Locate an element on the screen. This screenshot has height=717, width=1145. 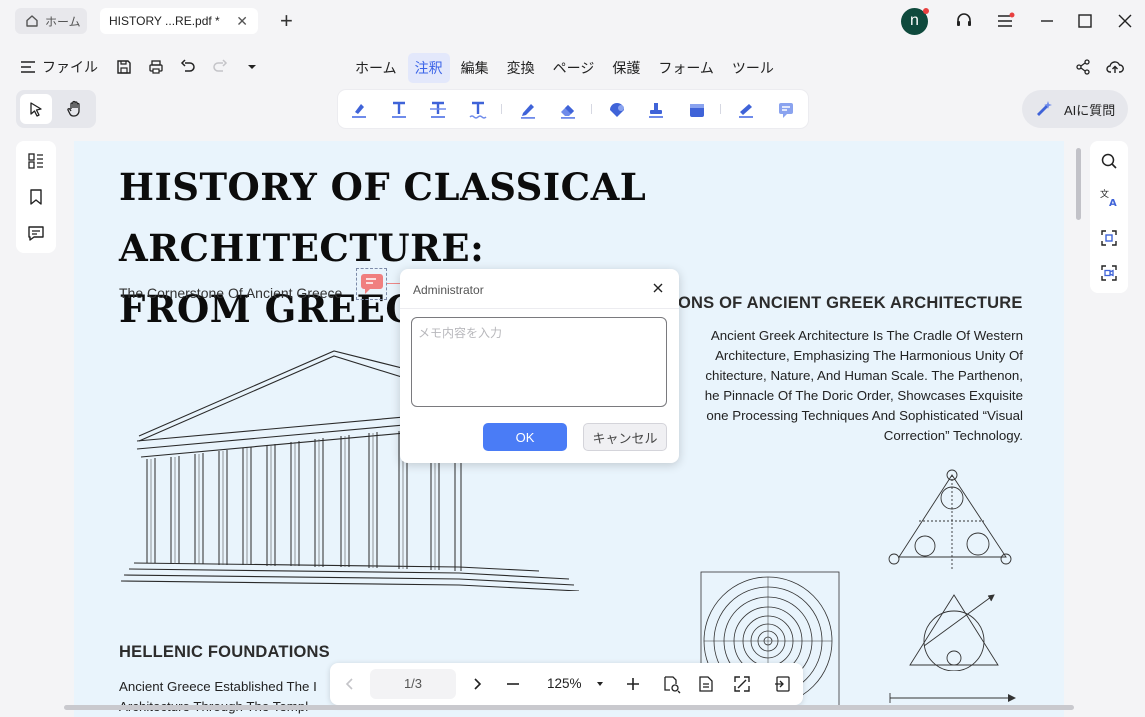
main-tabs: ホーム 注釈 編集 変換 ページ 保護 フォーム ツール is located at coordinates (564, 68).